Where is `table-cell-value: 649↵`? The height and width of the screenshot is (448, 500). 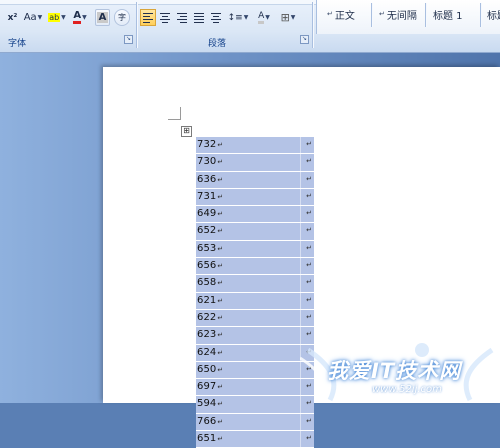
table-cell-value: 649↵ is located at coordinates (210, 214).